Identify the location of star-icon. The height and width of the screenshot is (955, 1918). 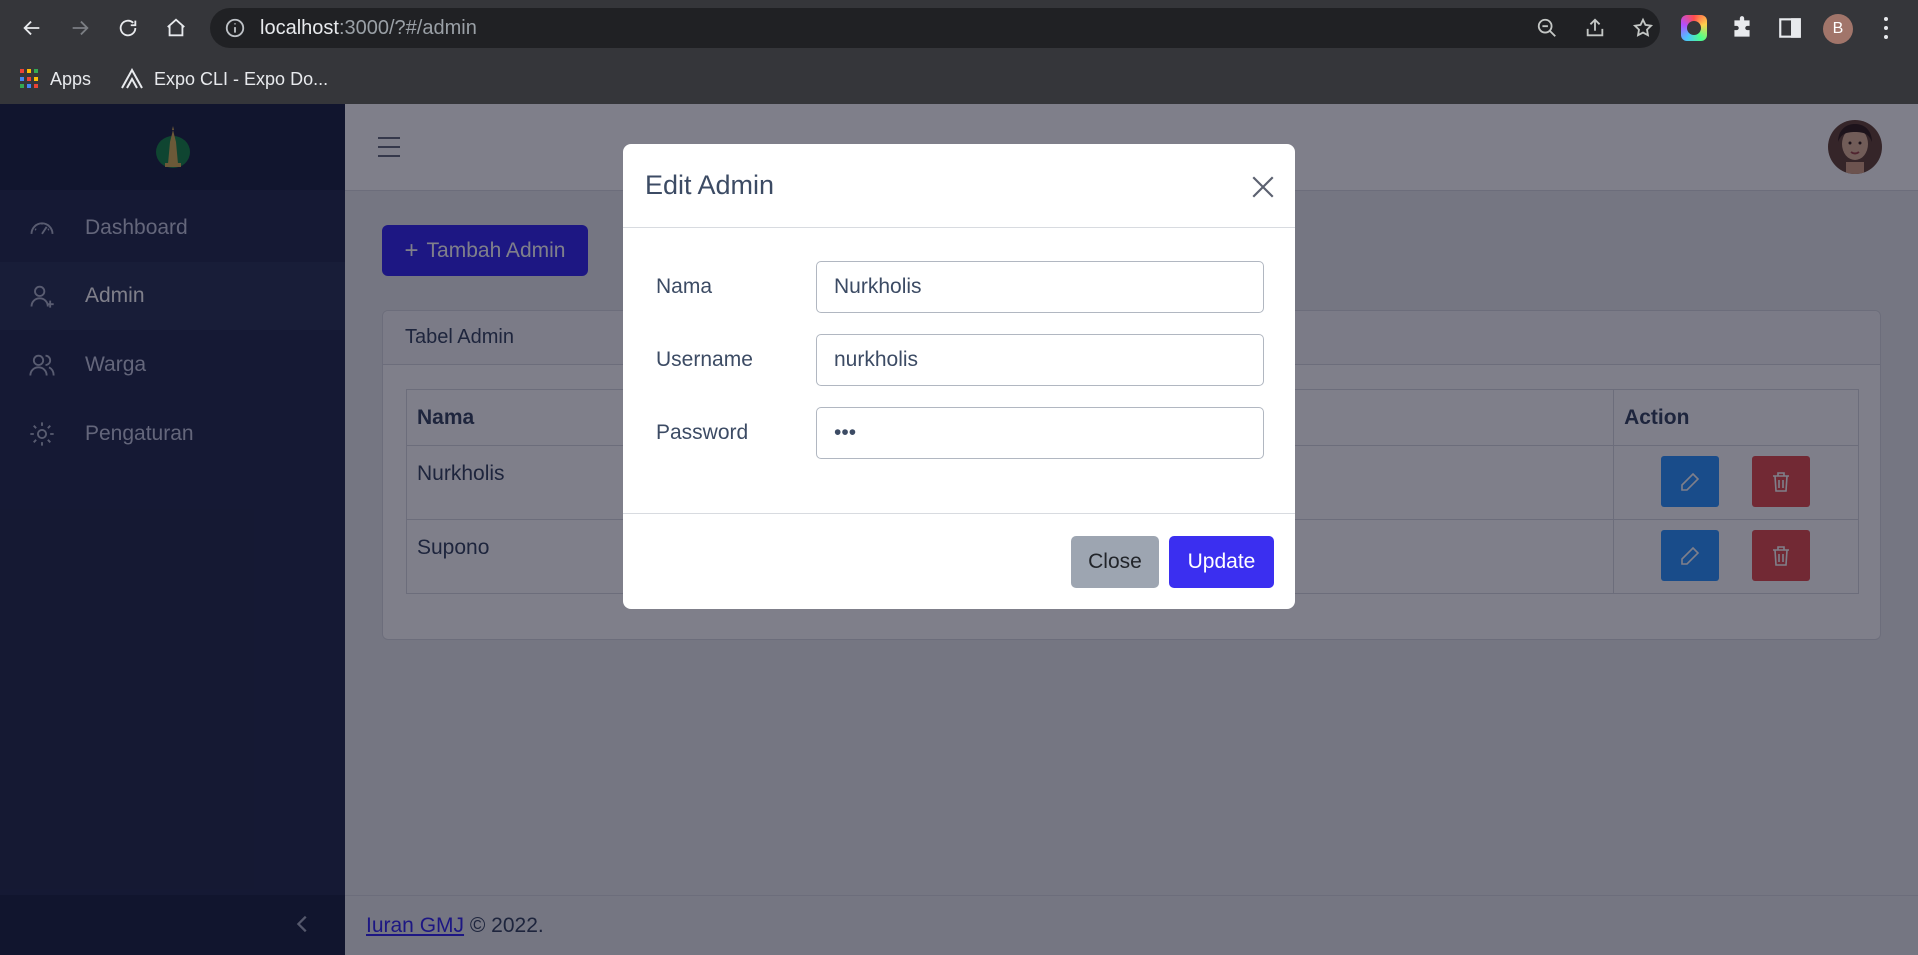
(1643, 28).